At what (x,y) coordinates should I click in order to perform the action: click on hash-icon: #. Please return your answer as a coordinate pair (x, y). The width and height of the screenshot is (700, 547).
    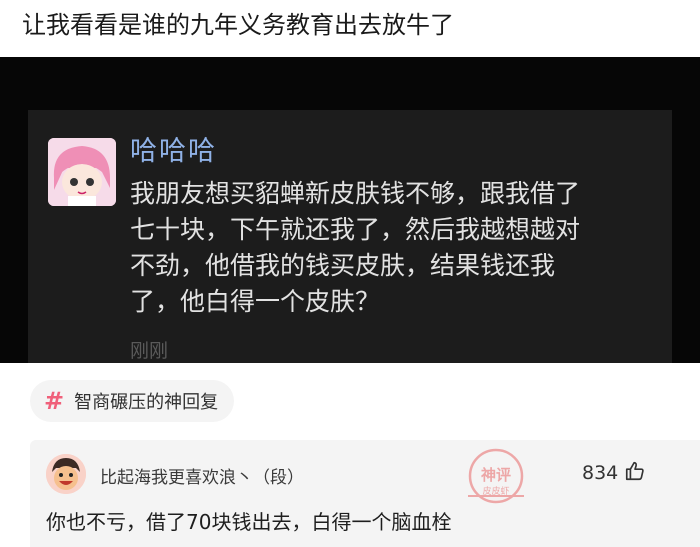
    Looking at the image, I should click on (54, 401).